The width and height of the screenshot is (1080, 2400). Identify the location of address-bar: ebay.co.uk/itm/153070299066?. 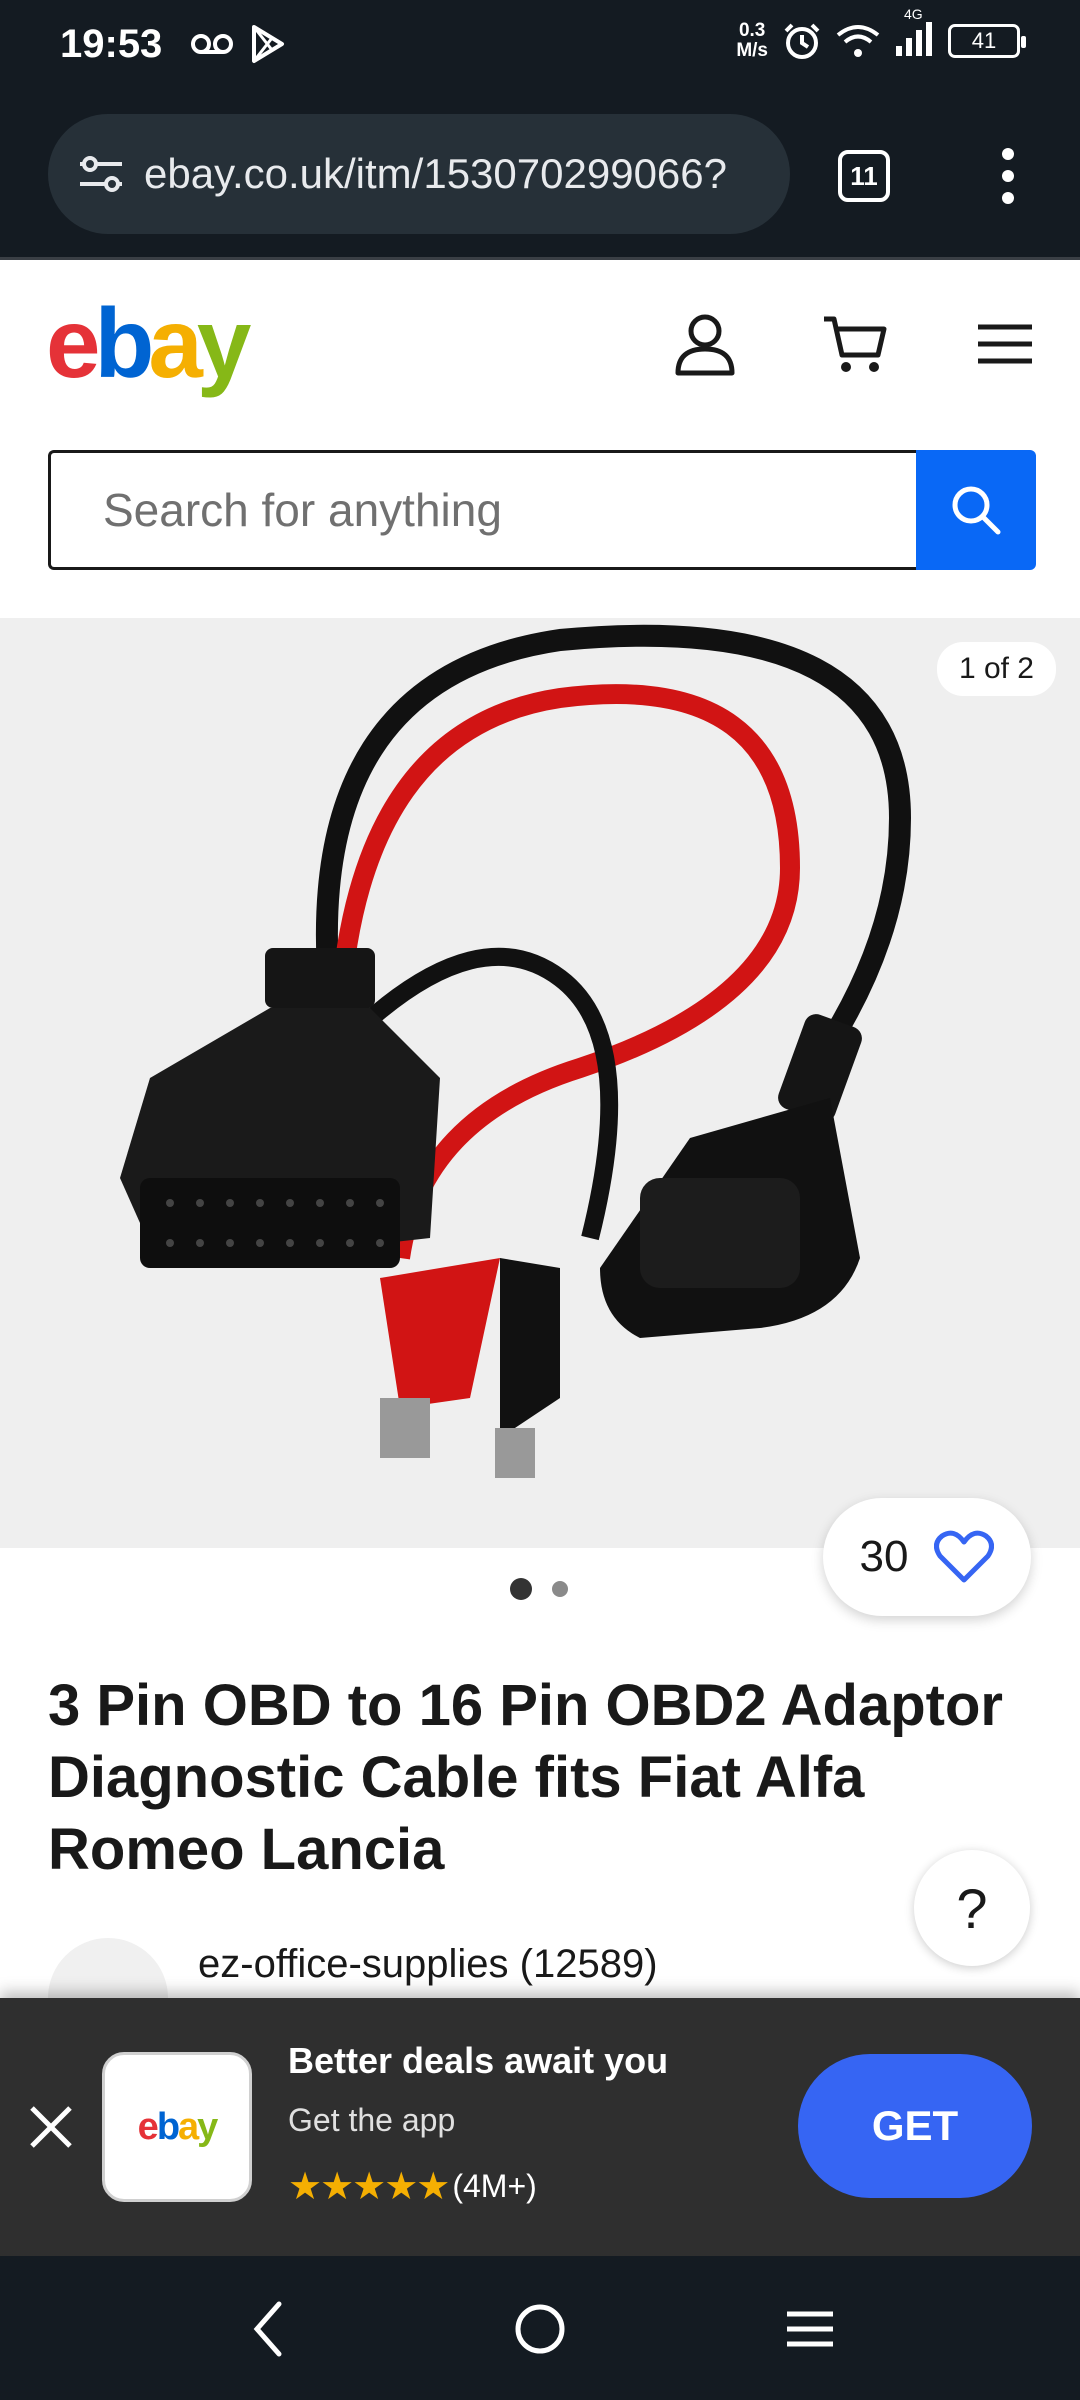
(419, 174).